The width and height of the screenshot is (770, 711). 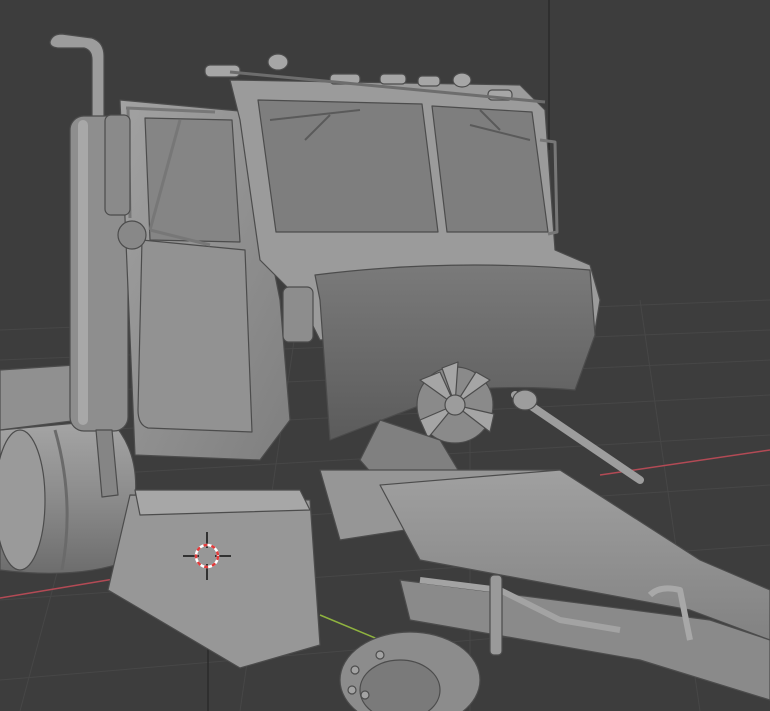 I want to click on steering-linkage, so click(x=577, y=437).